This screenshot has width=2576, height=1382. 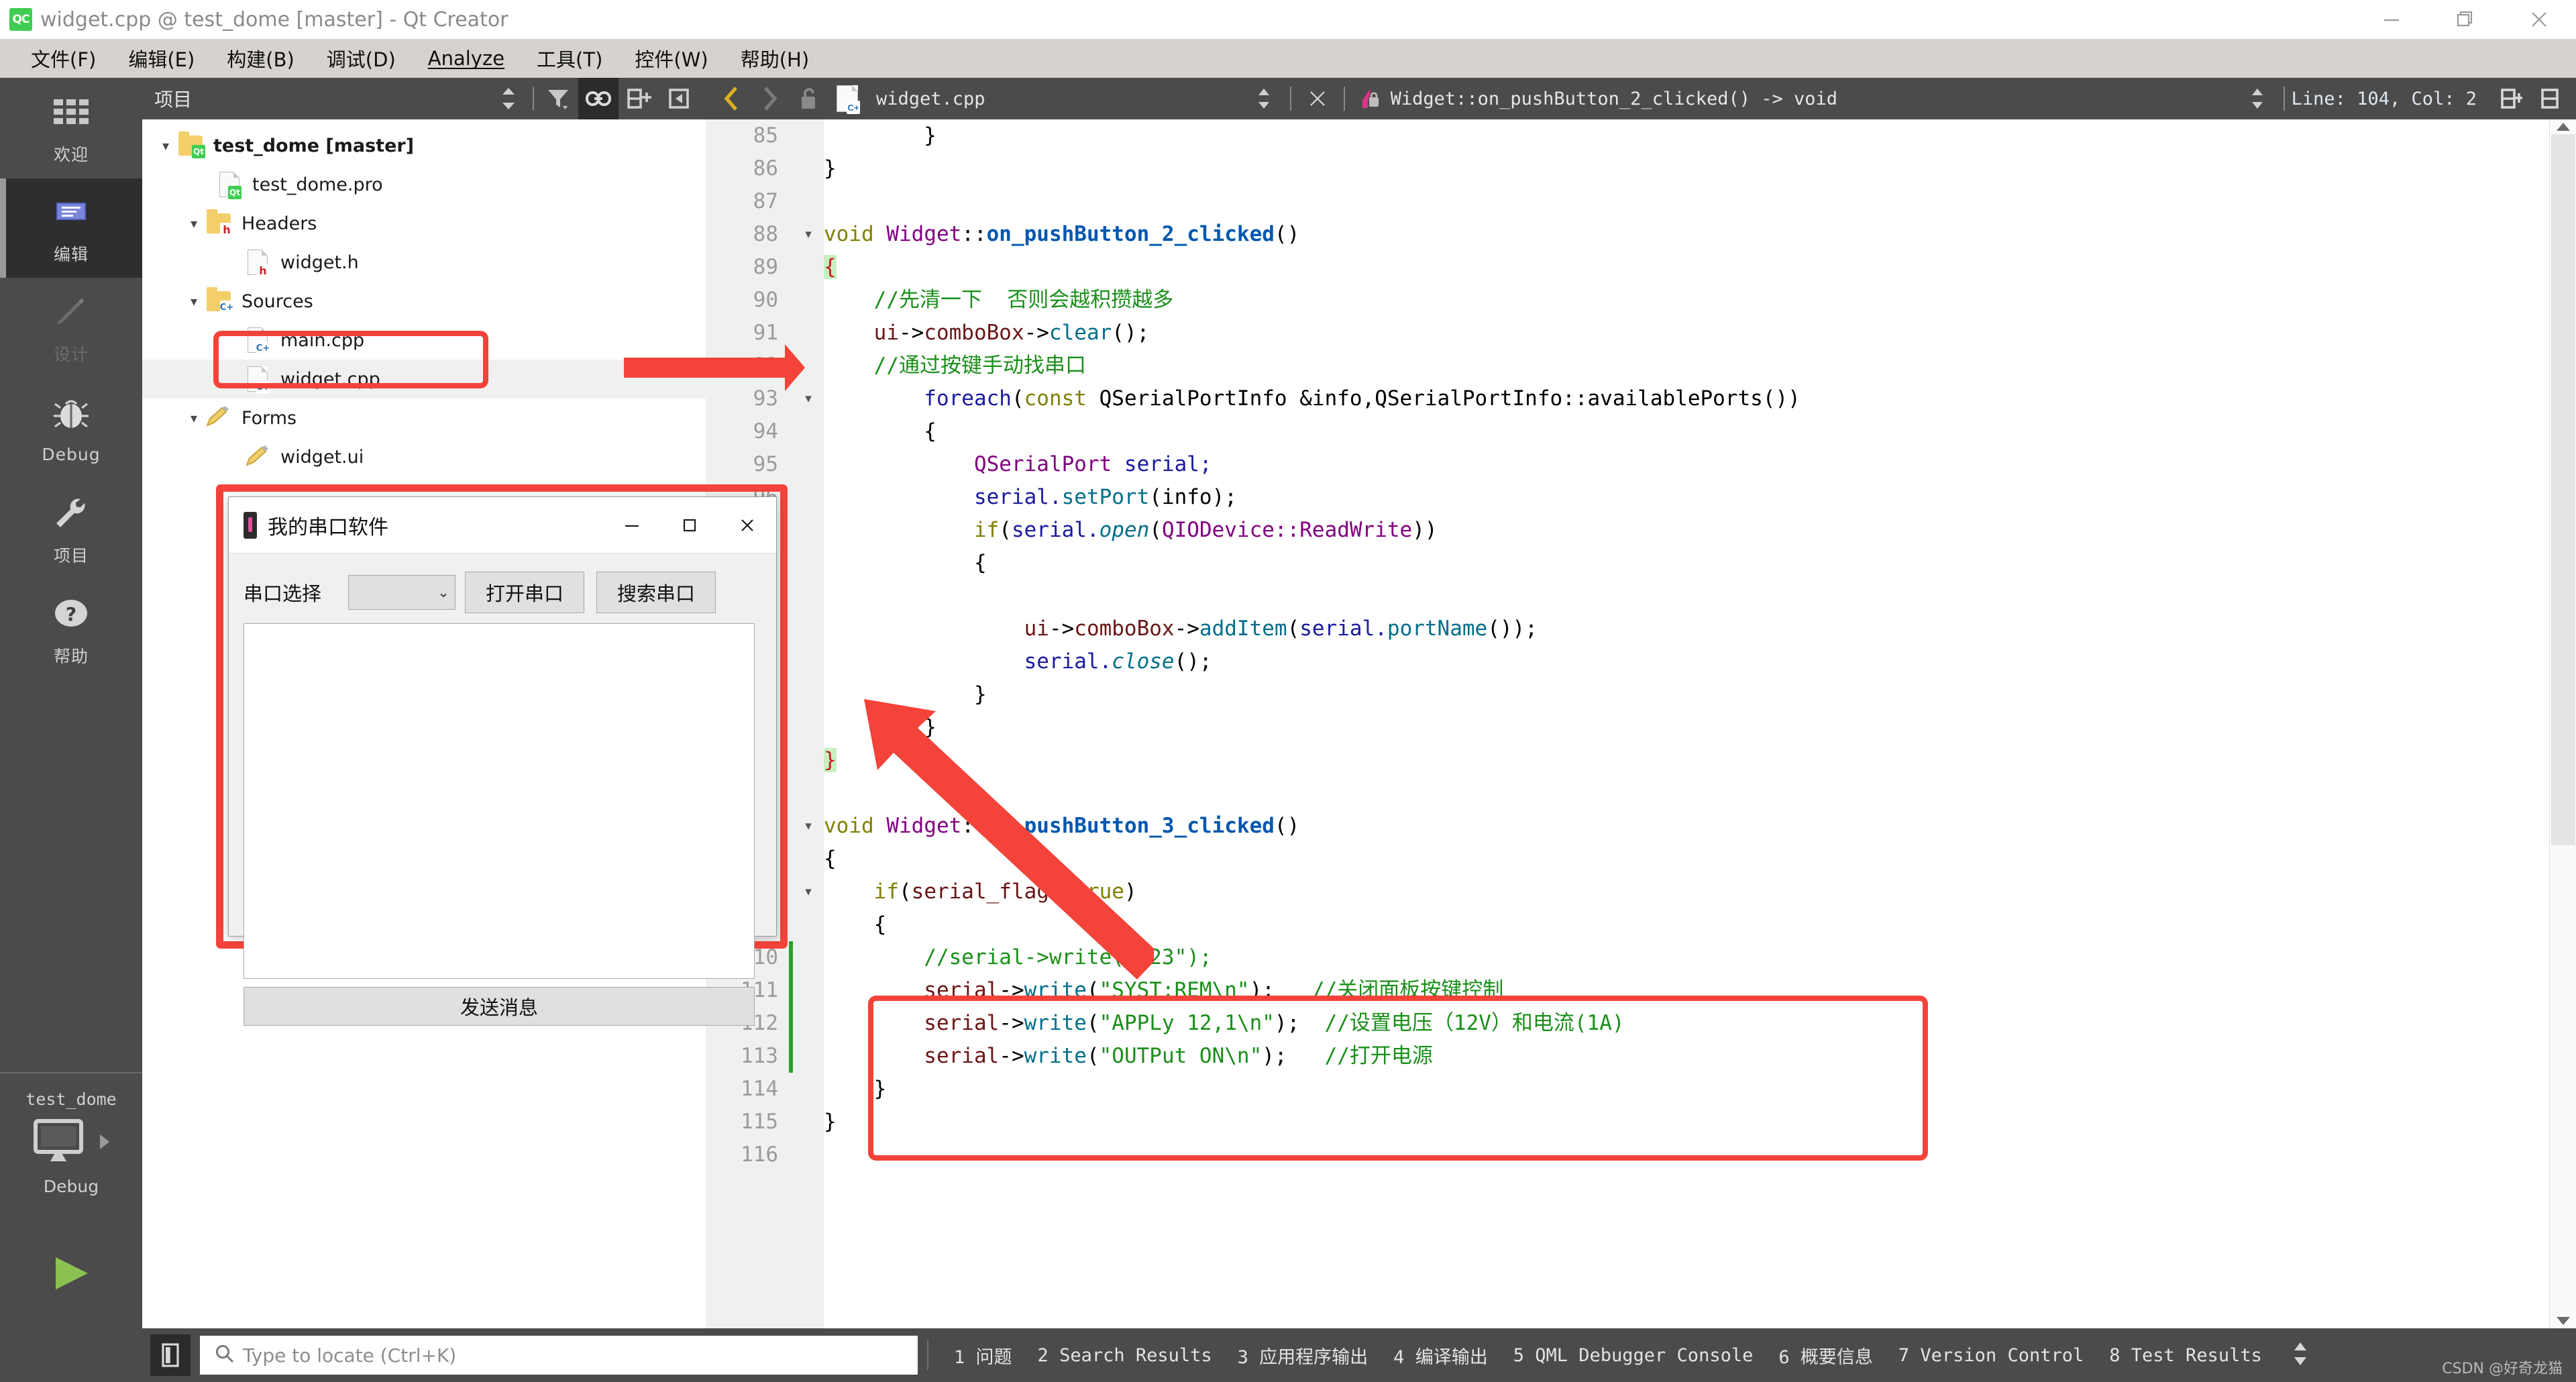 I want to click on collapse-icon, so click(x=679, y=98).